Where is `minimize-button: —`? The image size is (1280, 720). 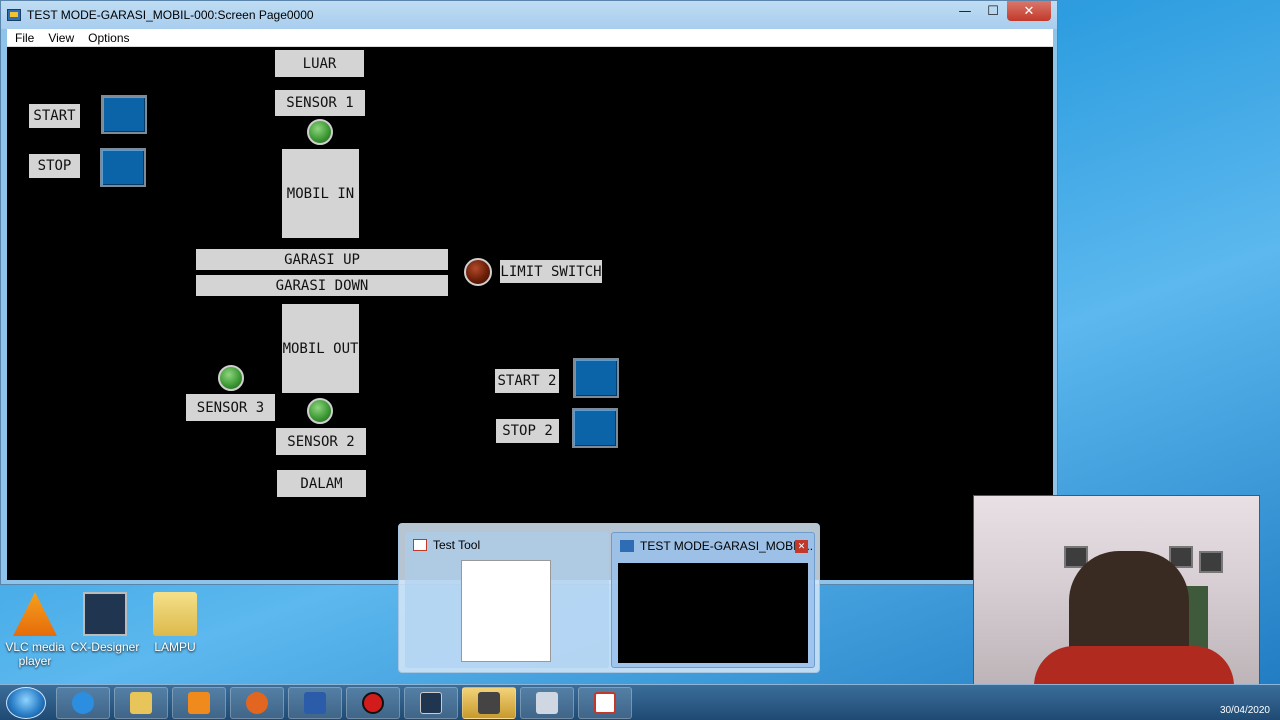
minimize-button: — is located at coordinates (965, 11).